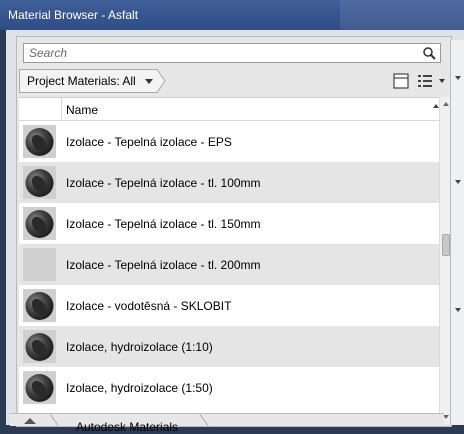 The height and width of the screenshot is (434, 464). I want to click on scrollbar-thumb, so click(446, 245).